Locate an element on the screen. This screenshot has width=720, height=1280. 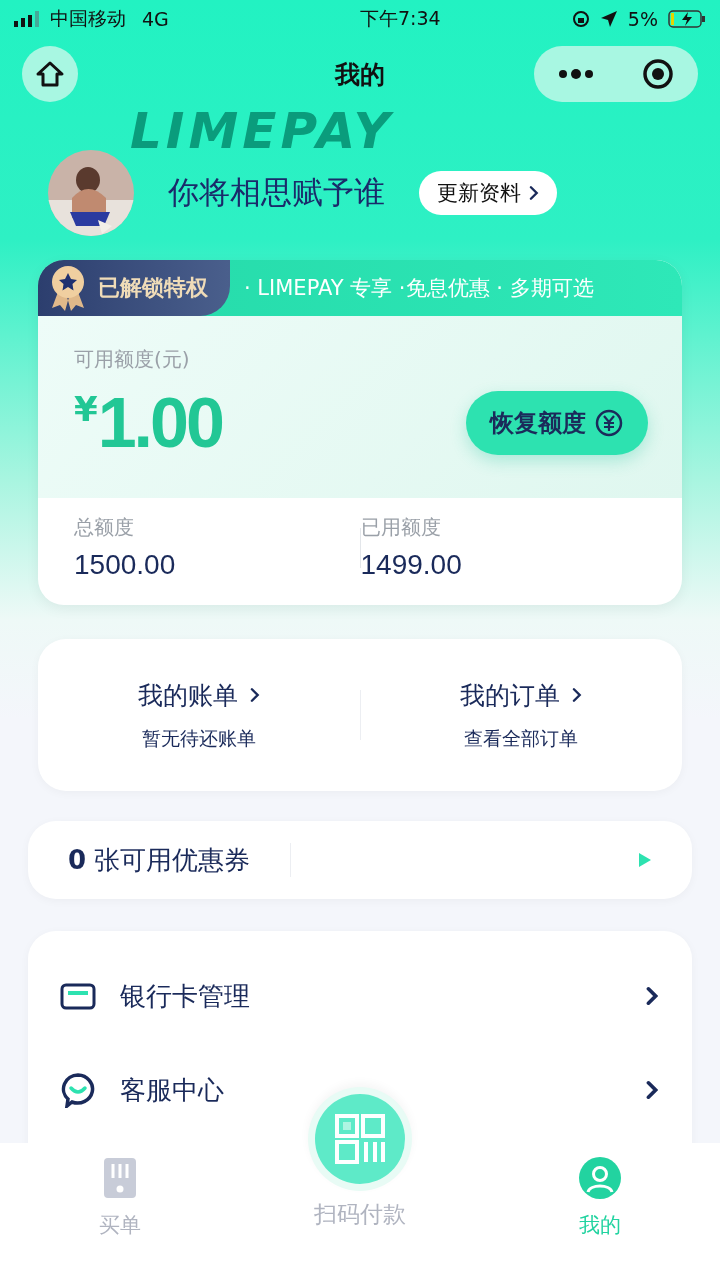
menu-item: 银行卡管理 is located at coordinates (360, 996).